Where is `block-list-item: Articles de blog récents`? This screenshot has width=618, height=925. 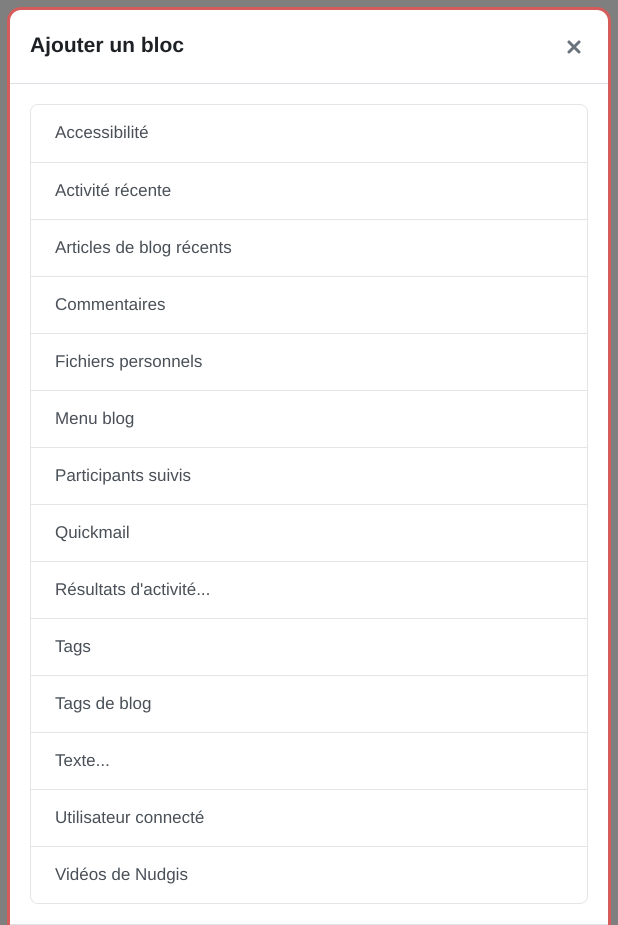 block-list-item: Articles de blog récents is located at coordinates (309, 247).